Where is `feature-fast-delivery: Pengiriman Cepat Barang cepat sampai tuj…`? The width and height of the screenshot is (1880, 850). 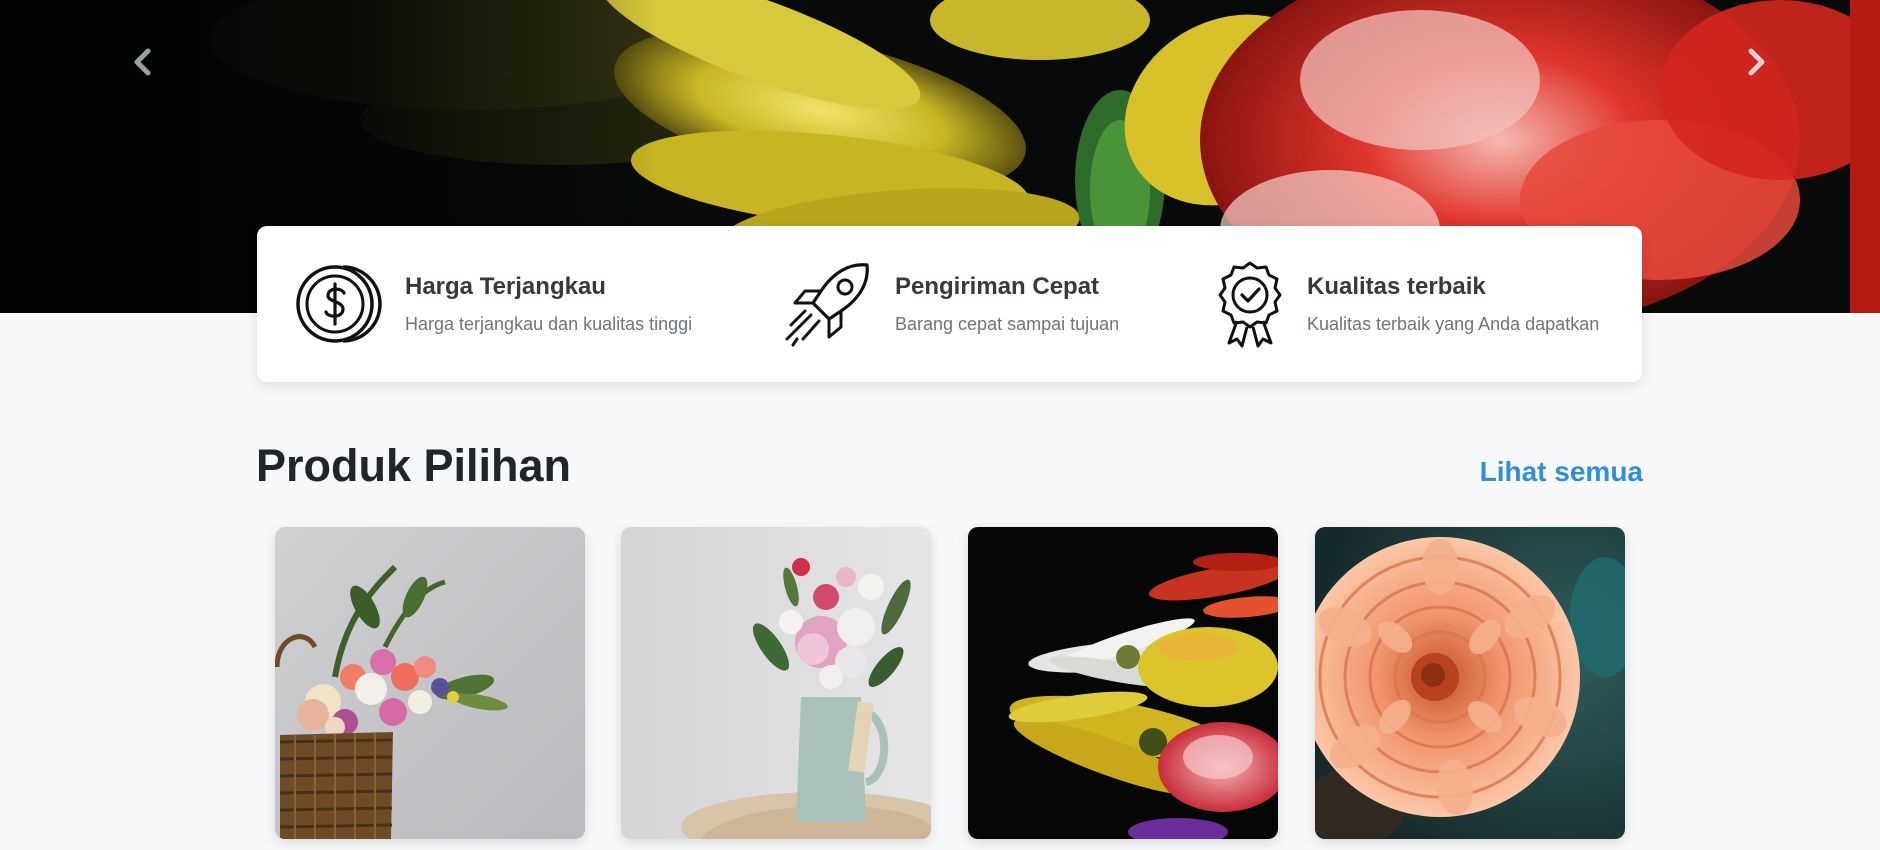 feature-fast-delivery: Pengiriman Cepat Barang cepat sampai tuj… is located at coordinates (951, 304).